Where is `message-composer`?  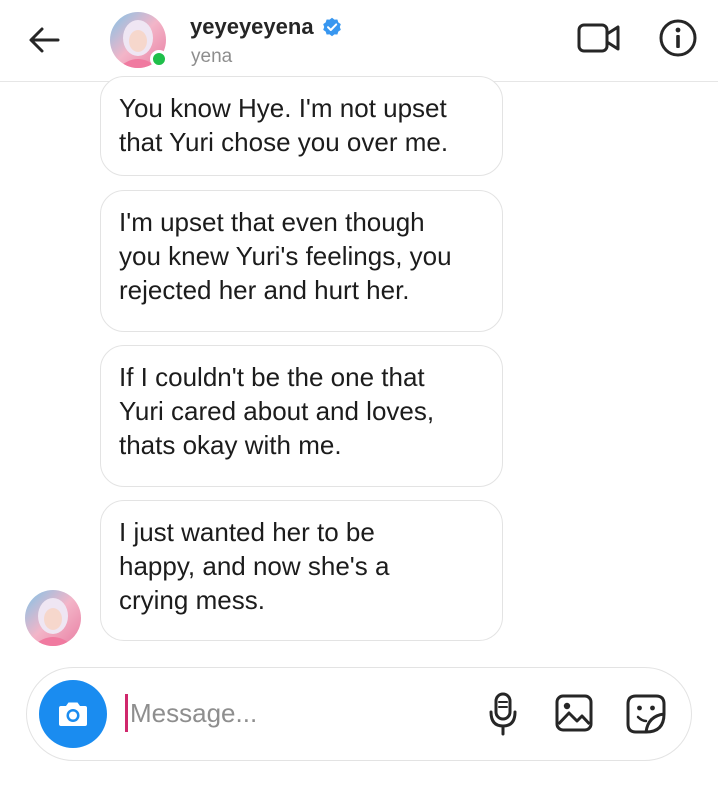
message-composer is located at coordinates (359, 714).